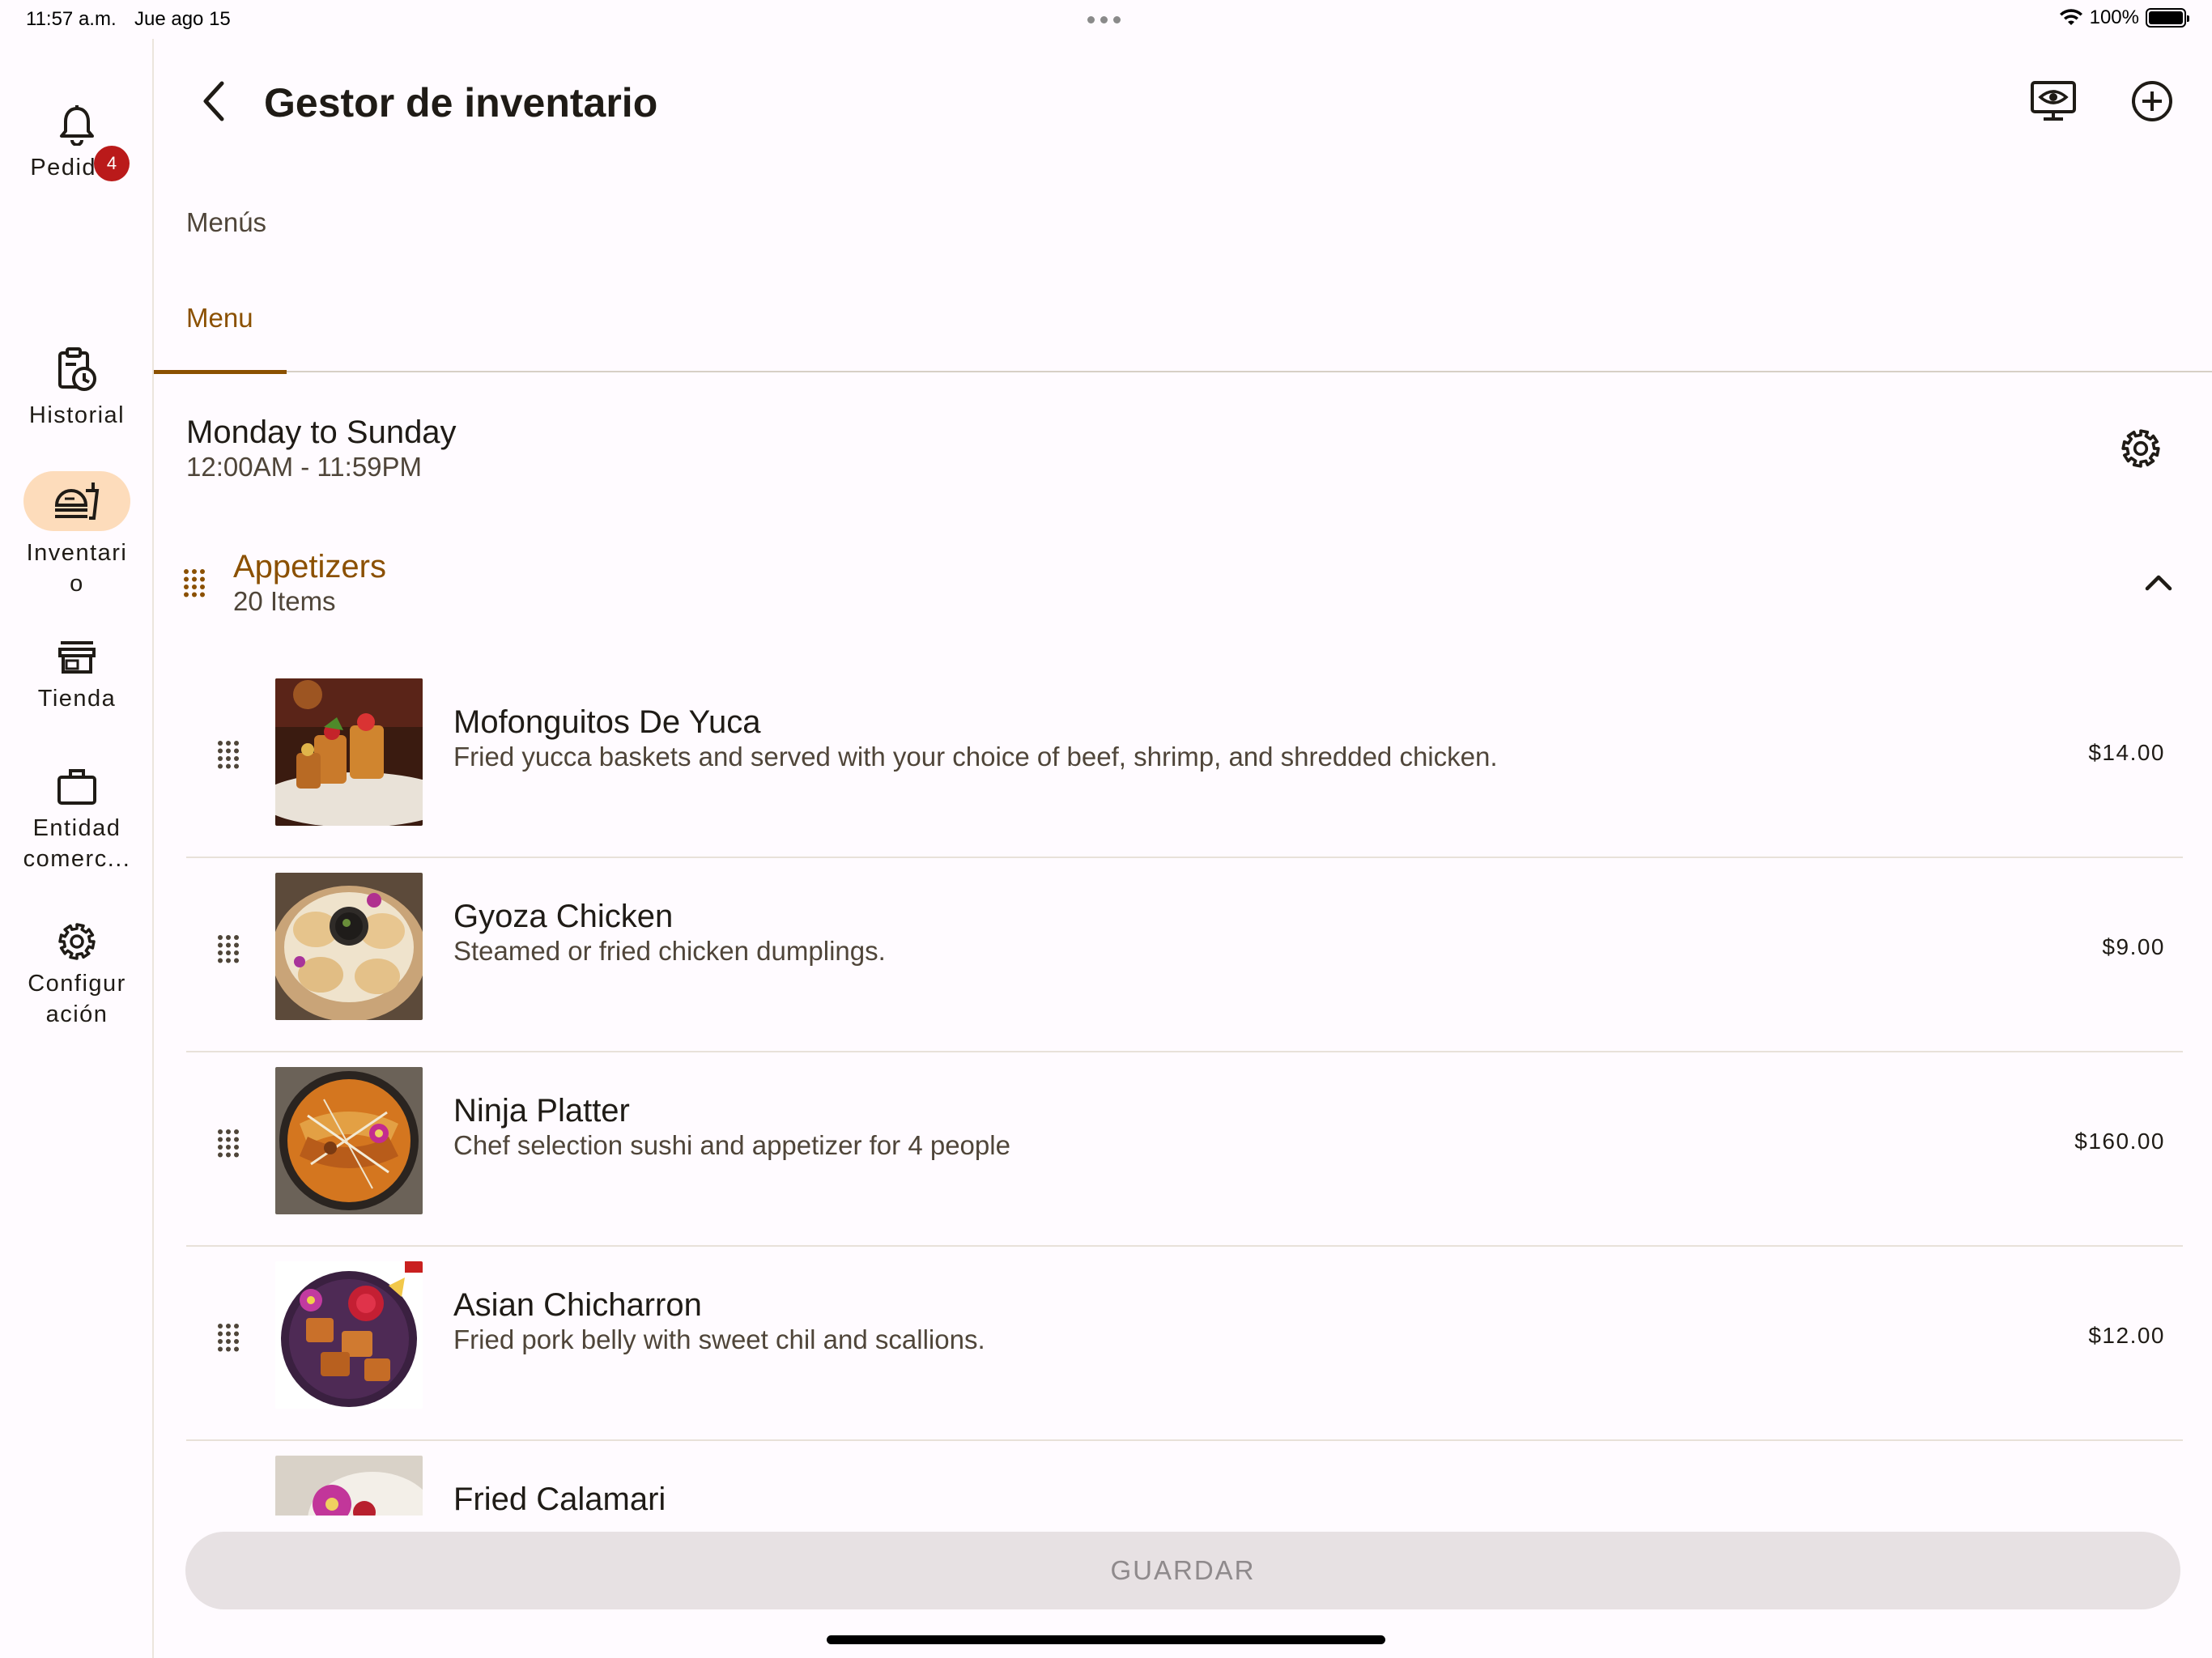 The width and height of the screenshot is (2212, 1658). What do you see at coordinates (72, 19) in the screenshot?
I see `status-time: 11:57 a.m.` at bounding box center [72, 19].